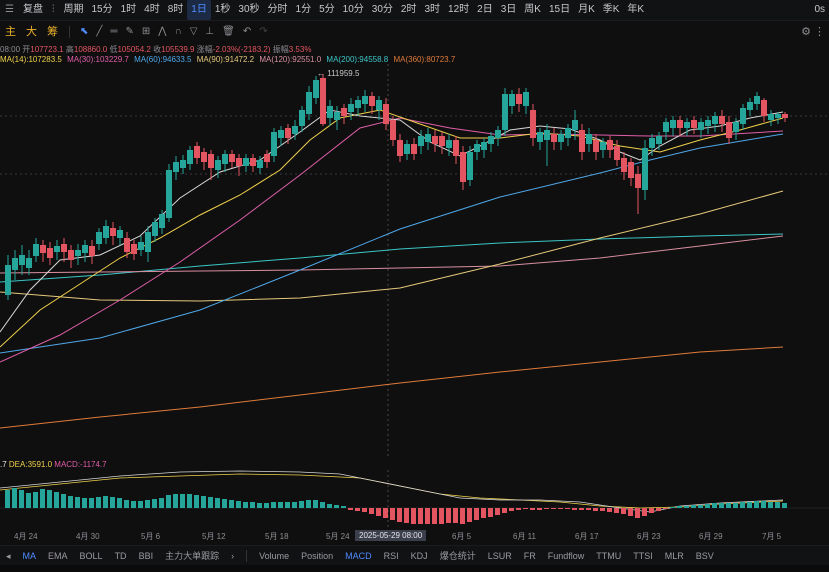 This screenshot has height=572, width=829. I want to click on indicator-boll: BOLL, so click(91, 556).